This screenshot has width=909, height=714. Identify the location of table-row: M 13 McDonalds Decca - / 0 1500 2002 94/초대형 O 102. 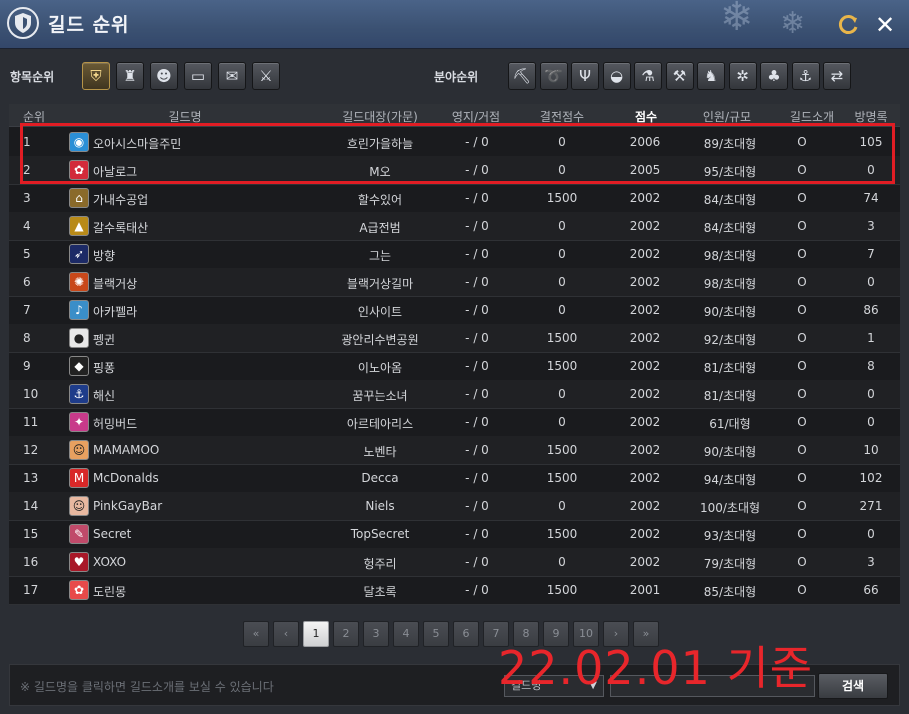
(454, 478).